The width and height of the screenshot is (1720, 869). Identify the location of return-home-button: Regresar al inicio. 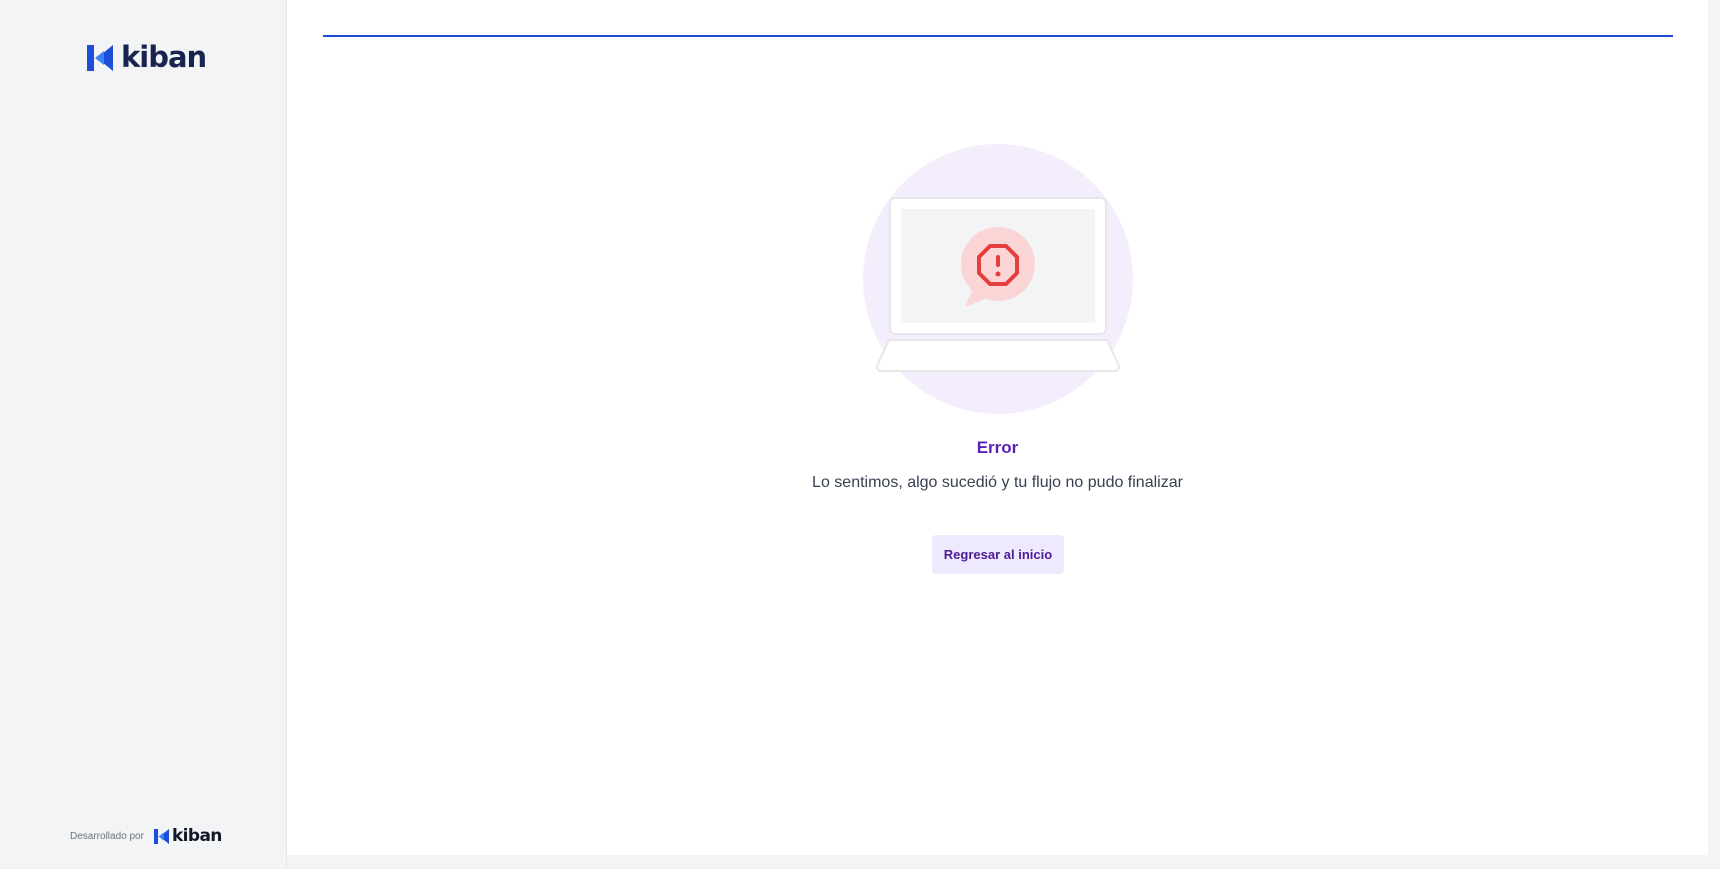
(998, 554).